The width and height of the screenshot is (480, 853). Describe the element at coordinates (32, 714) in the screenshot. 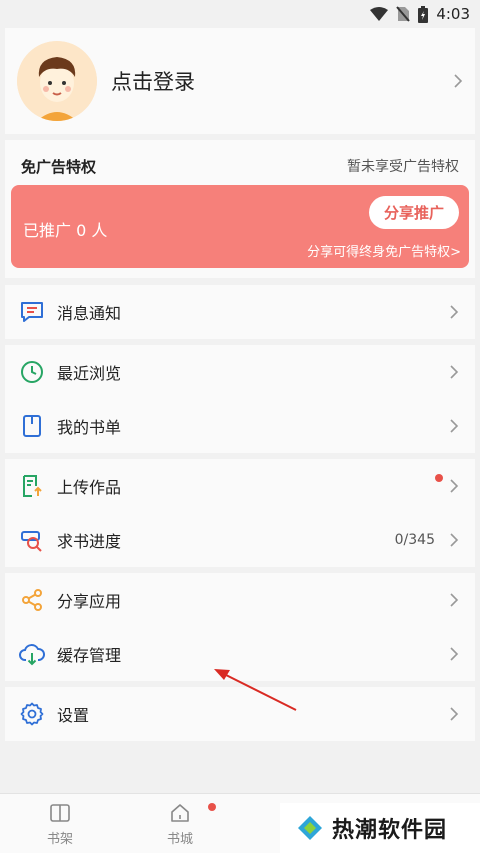

I see `gear-icon` at that location.